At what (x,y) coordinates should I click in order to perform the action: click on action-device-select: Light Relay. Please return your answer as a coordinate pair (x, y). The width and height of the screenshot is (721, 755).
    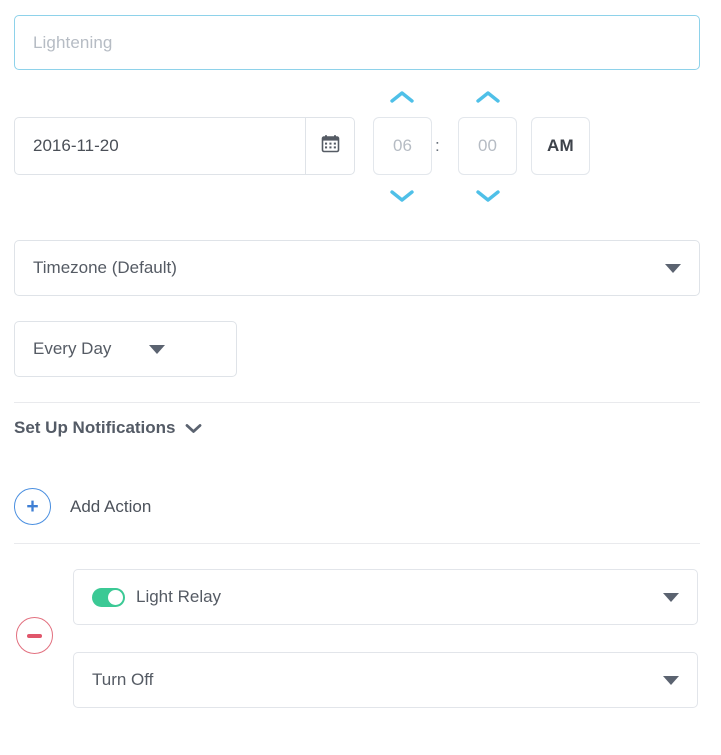
    Looking at the image, I should click on (385, 597).